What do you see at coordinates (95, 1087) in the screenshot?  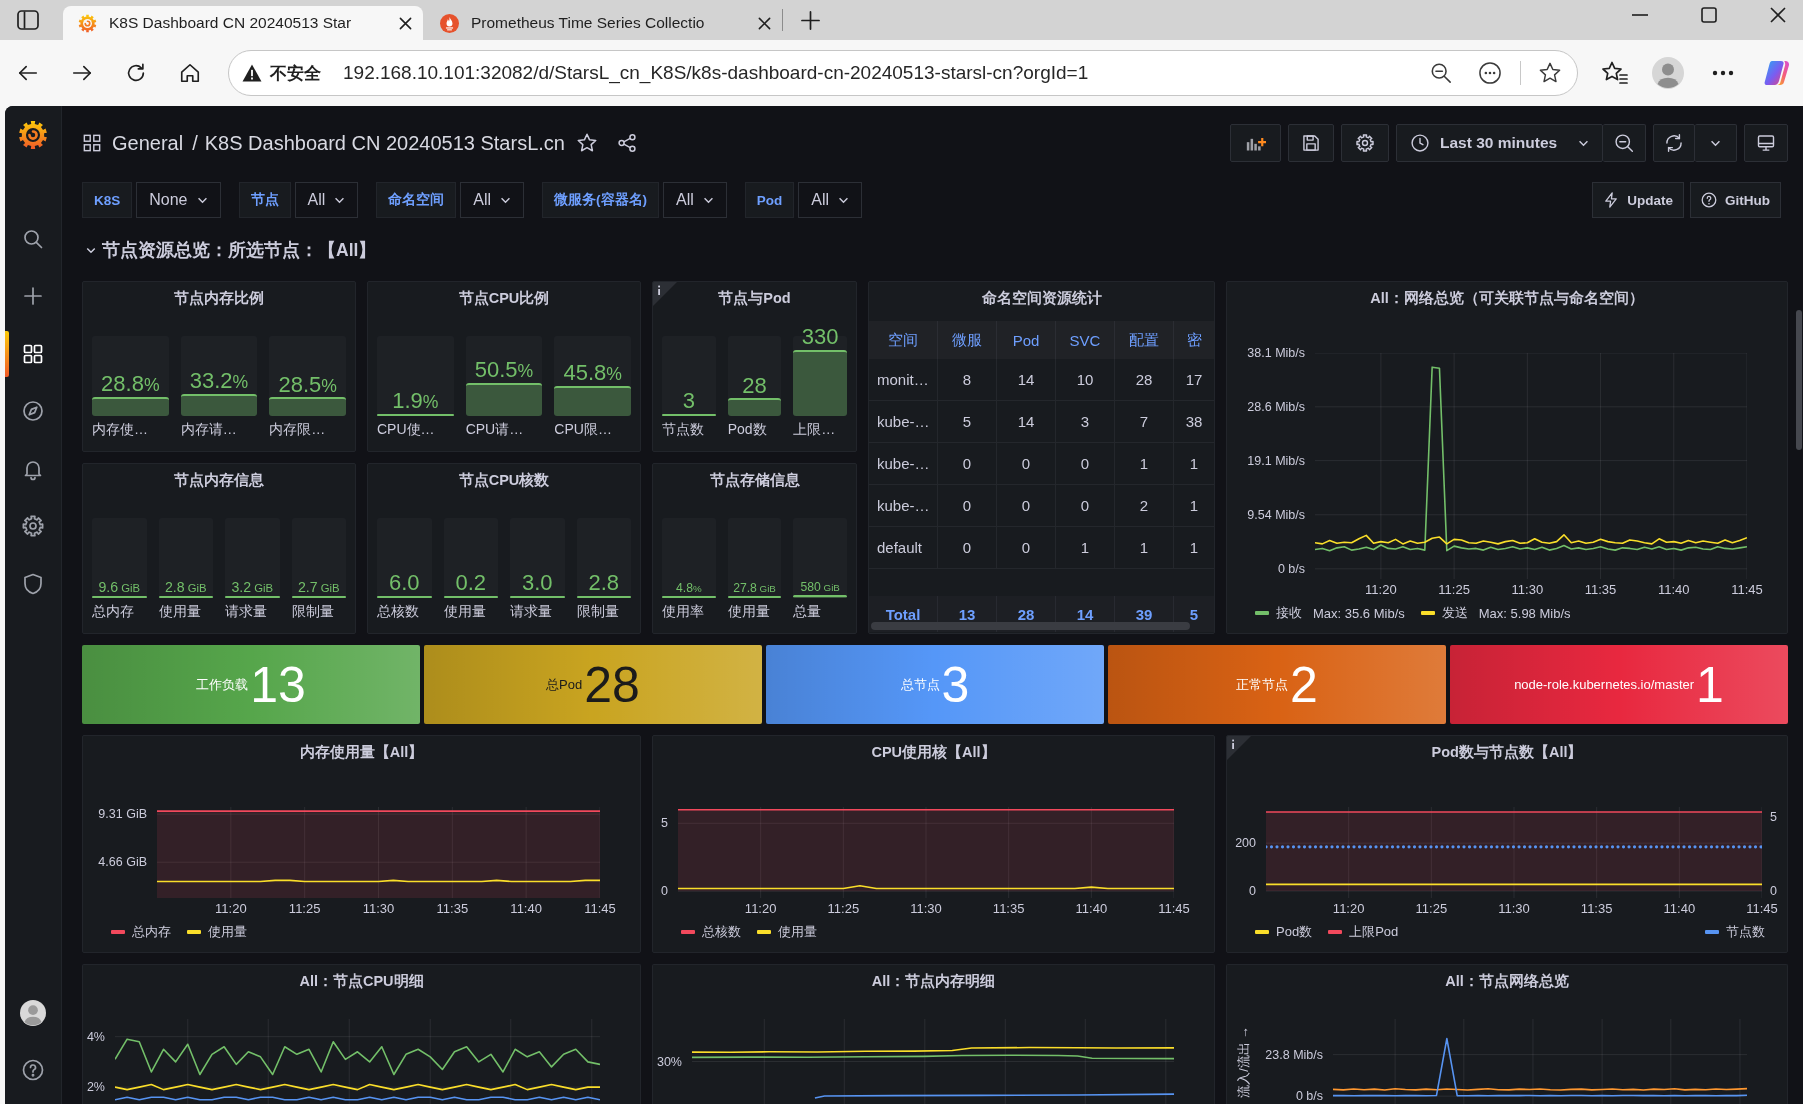 I see `y-axis-label: 2%` at bounding box center [95, 1087].